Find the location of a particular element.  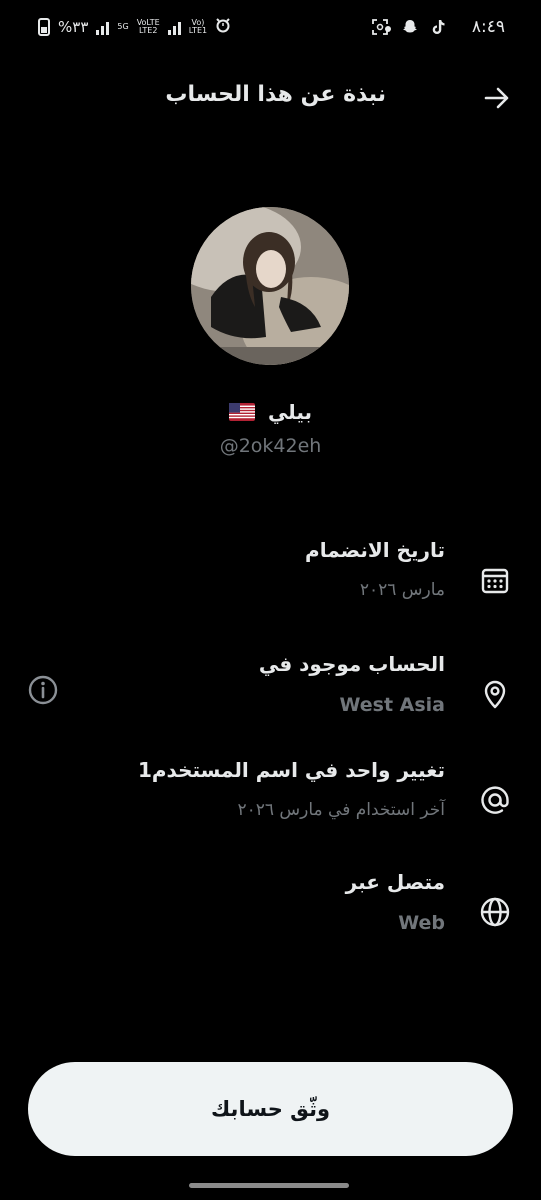

username-handle: @2ok42eh is located at coordinates (270, 446).